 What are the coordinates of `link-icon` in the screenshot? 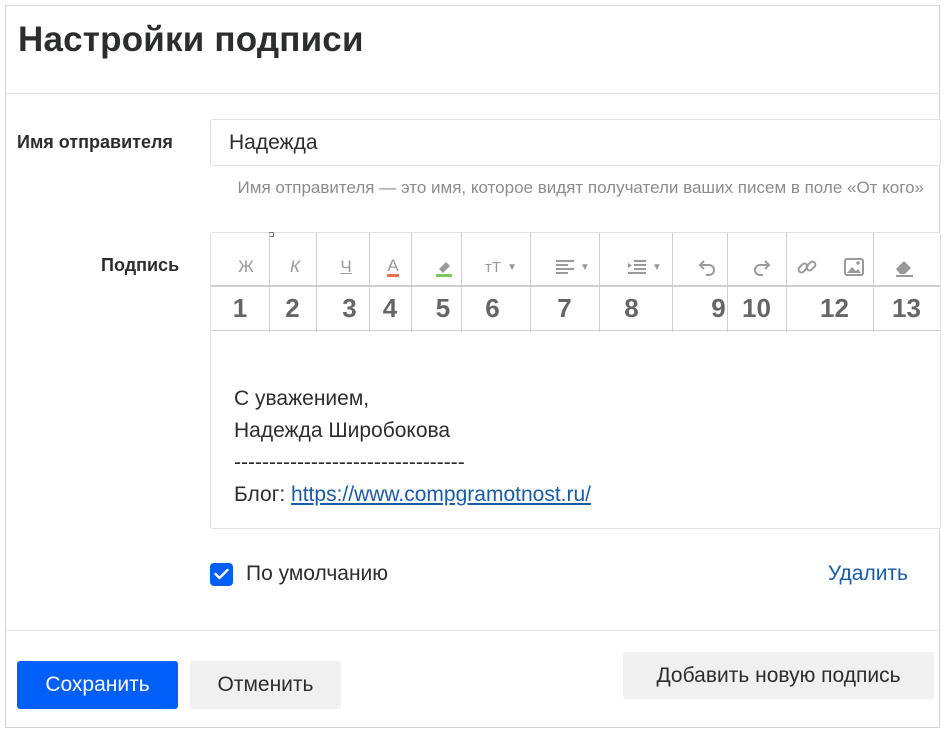 It's located at (807, 267).